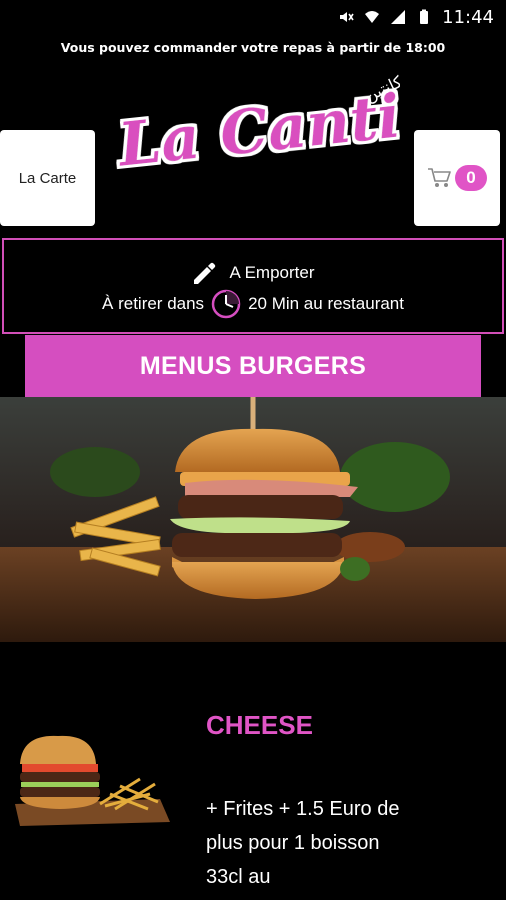 The width and height of the screenshot is (506, 900). I want to click on product-name: CHEESE, so click(259, 725).